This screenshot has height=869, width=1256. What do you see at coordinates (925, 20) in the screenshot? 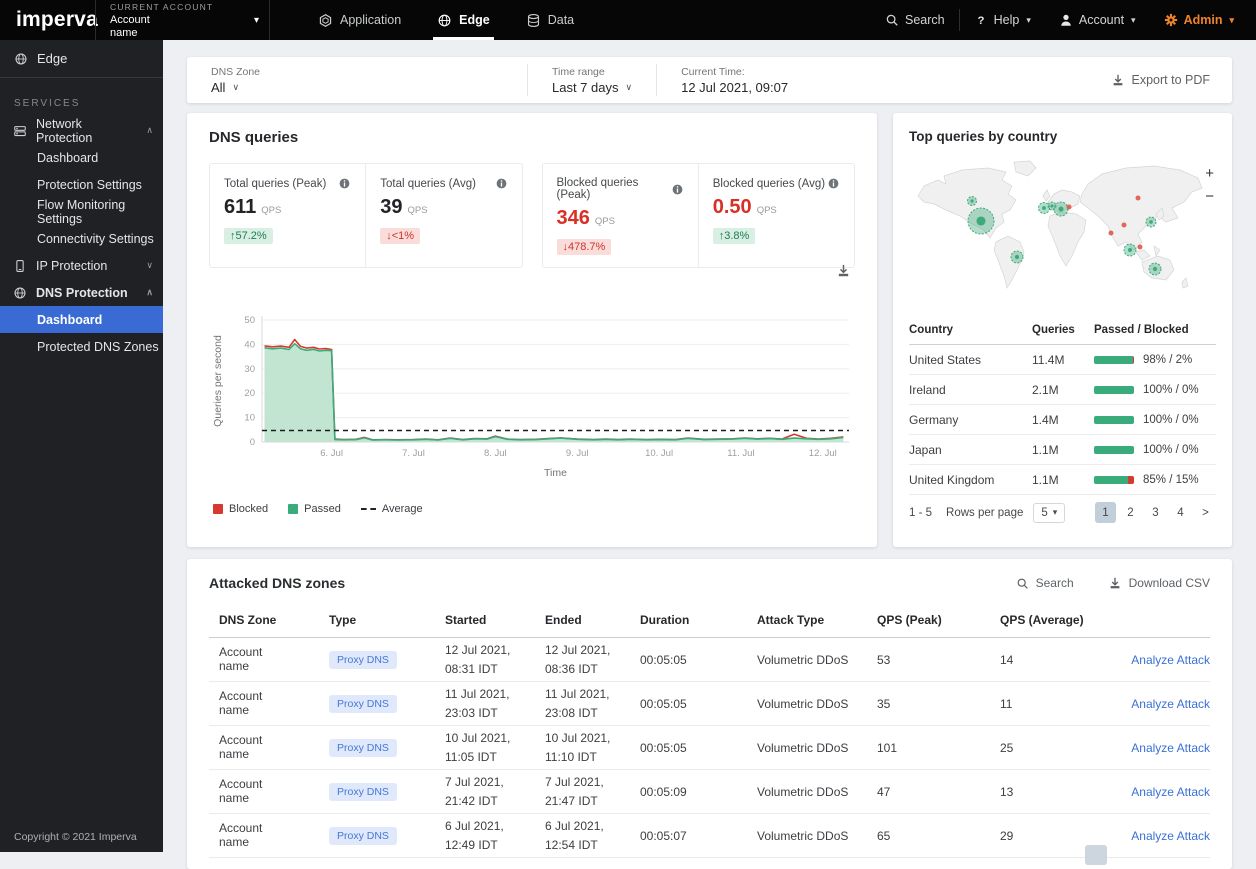
I see `global-search-label: Search` at bounding box center [925, 20].